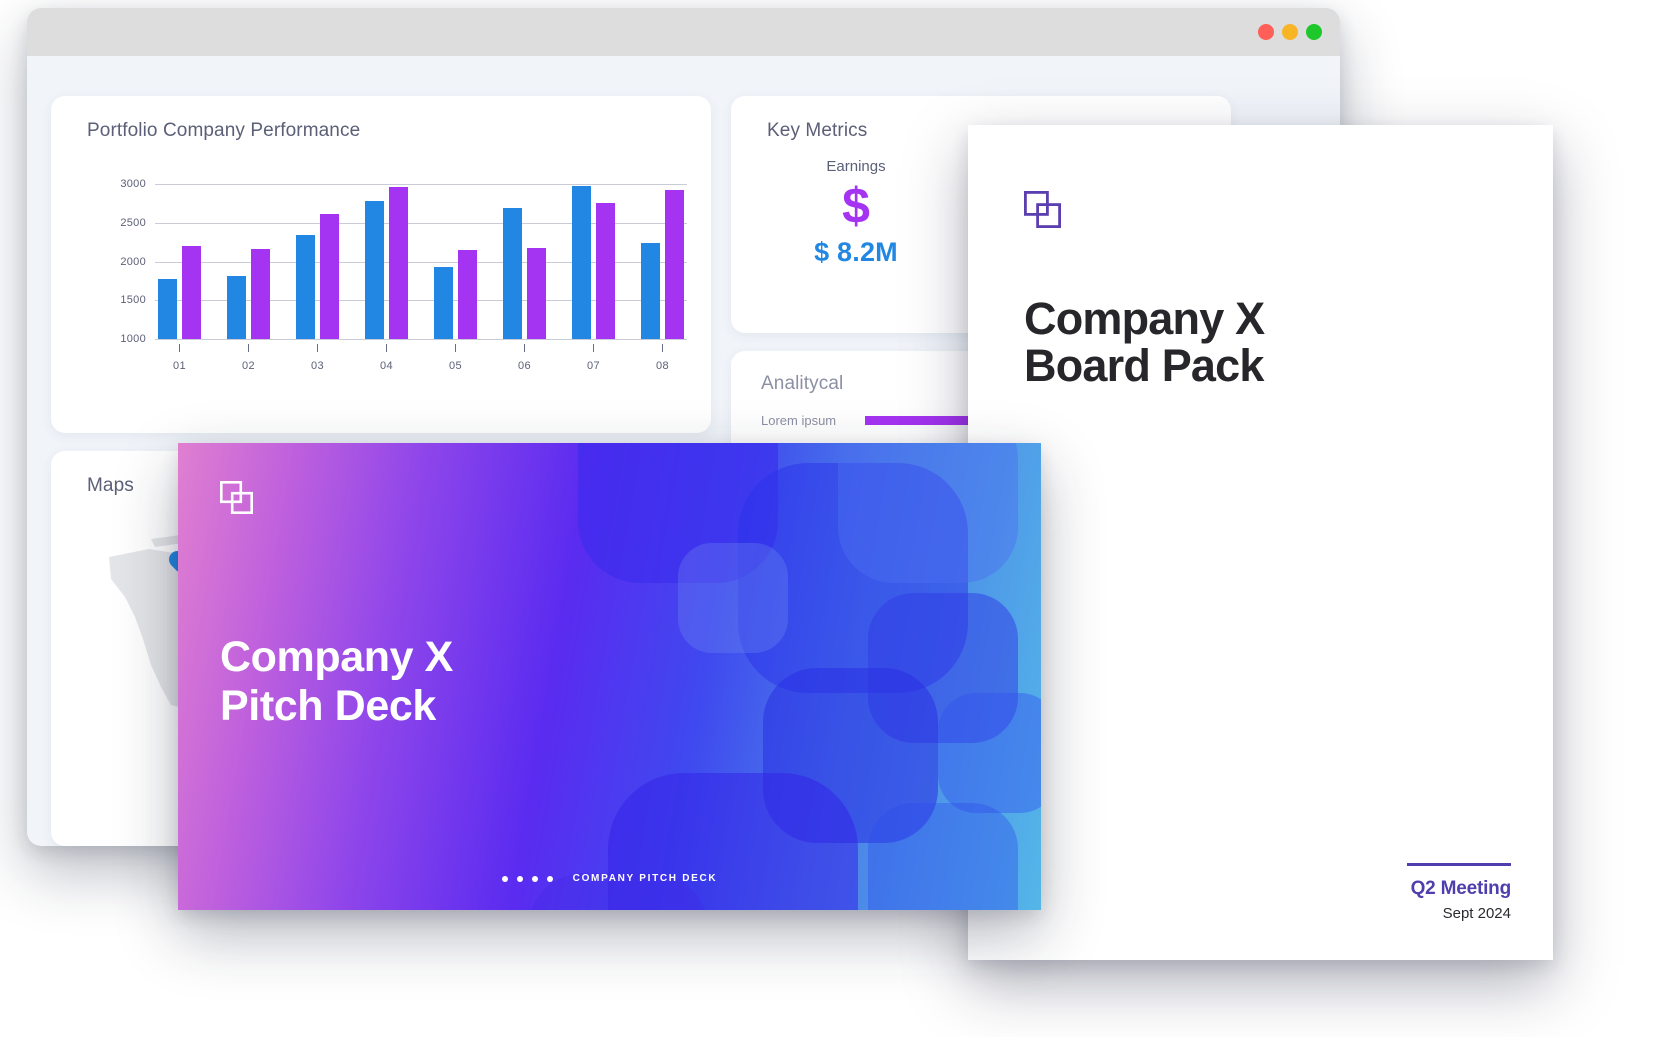  What do you see at coordinates (110, 485) in the screenshot?
I see `maps-card-title: Maps` at bounding box center [110, 485].